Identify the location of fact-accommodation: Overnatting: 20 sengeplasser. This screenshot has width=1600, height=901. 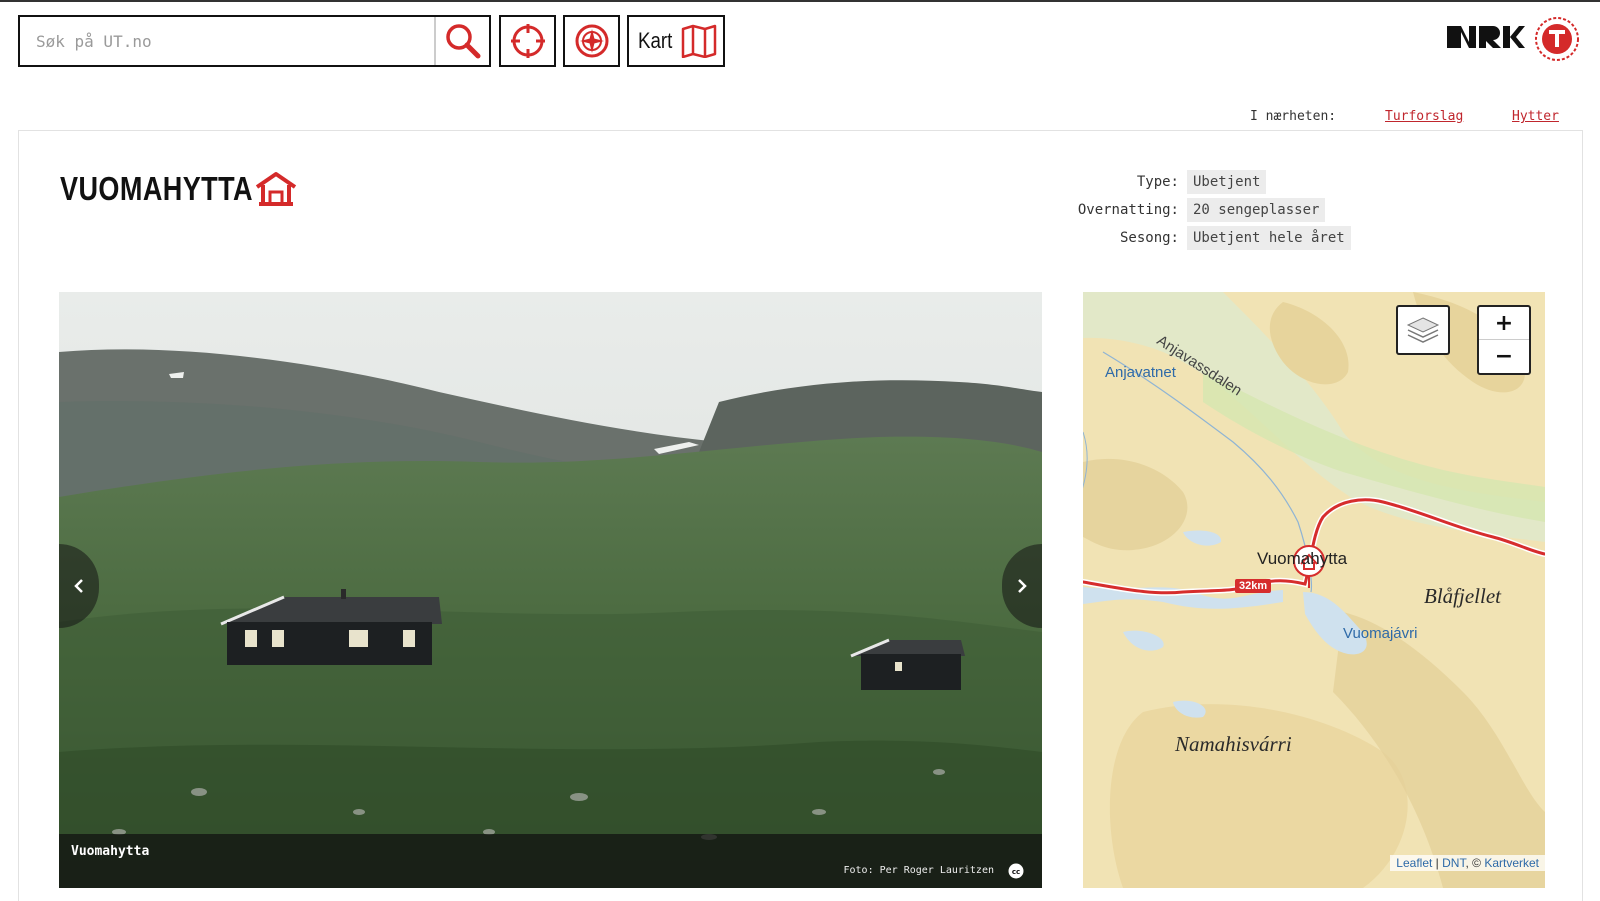
(1200, 210).